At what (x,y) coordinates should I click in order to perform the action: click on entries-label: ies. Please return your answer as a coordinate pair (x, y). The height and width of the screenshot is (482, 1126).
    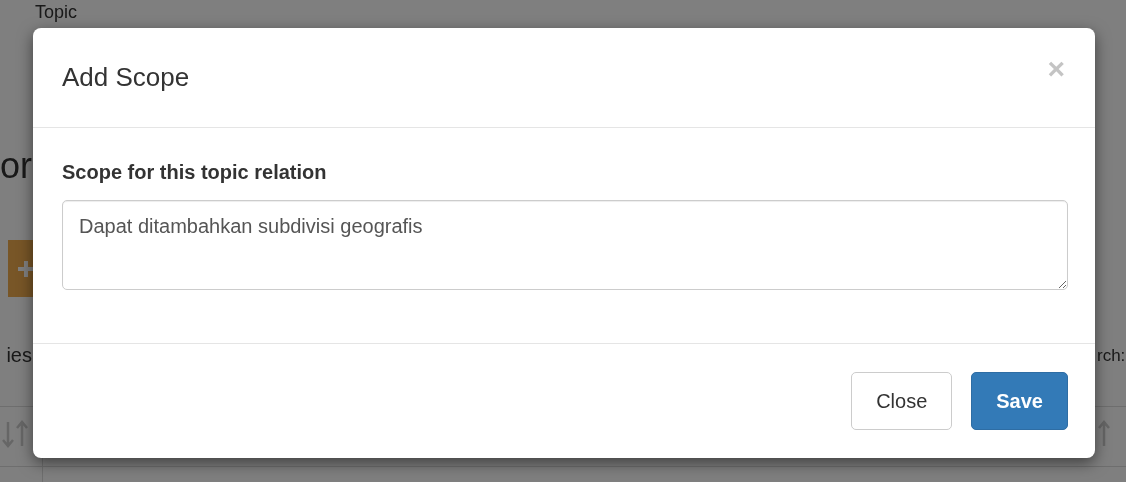
    Looking at the image, I should click on (19, 355).